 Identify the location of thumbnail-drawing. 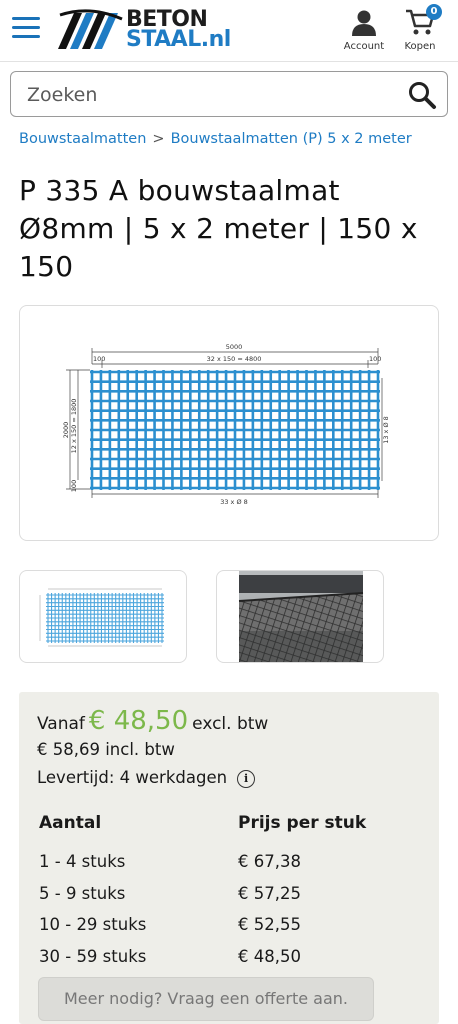
(103, 616).